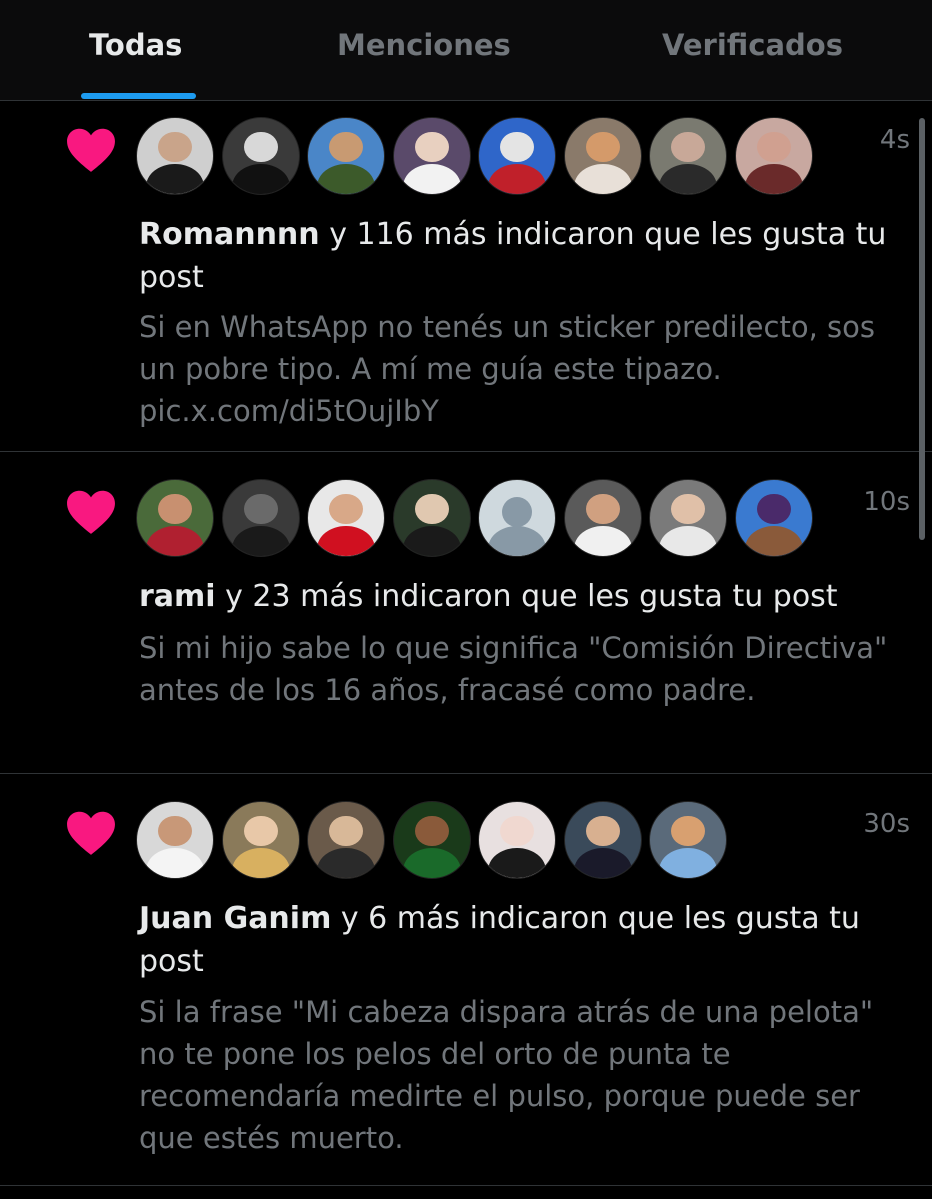  Describe the element at coordinates (922, 329) in the screenshot. I see `scrollbar-thumb` at that location.